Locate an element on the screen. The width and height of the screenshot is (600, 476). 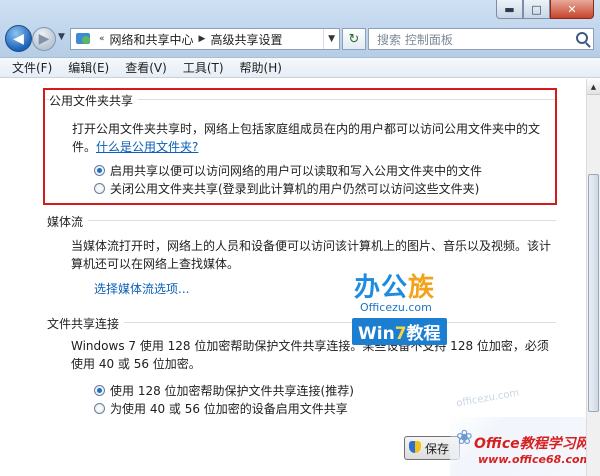
badge-seven: 7 is located at coordinates (400, 334).